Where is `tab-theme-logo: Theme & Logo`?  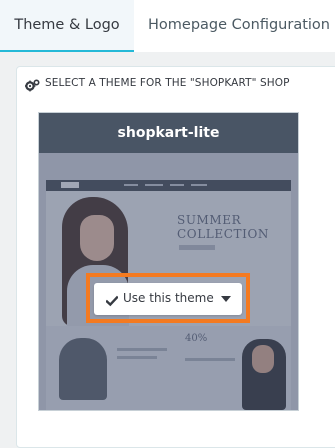
tab-theme-logo: Theme & Logo is located at coordinates (67, 26).